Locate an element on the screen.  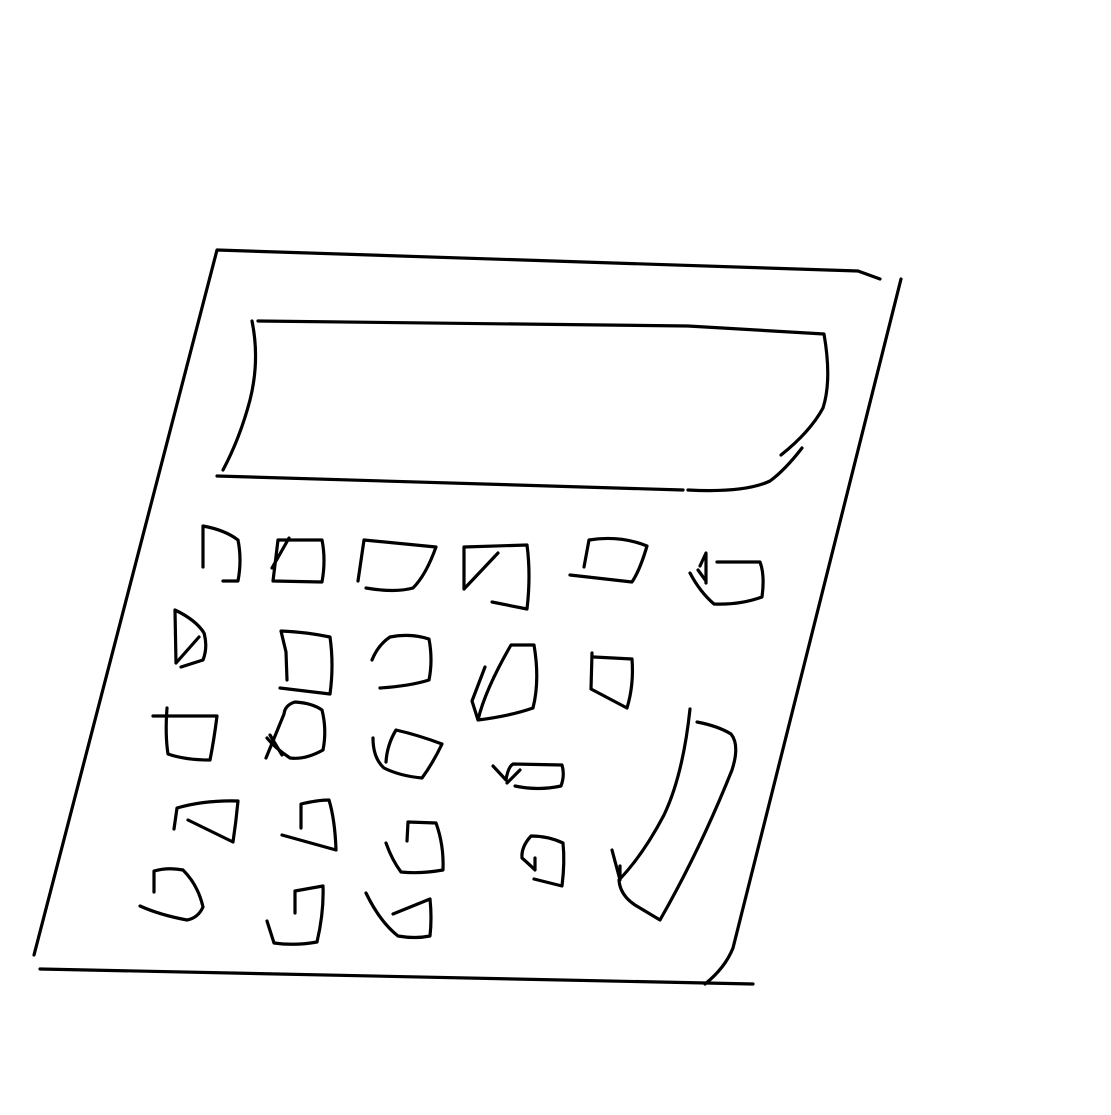
display-left-edge is located at coordinates (239, 395).